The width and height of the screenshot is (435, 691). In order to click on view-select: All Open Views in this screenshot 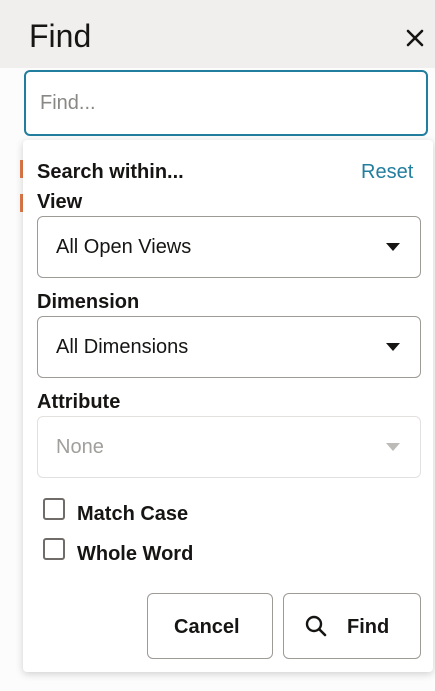, I will do `click(229, 247)`.